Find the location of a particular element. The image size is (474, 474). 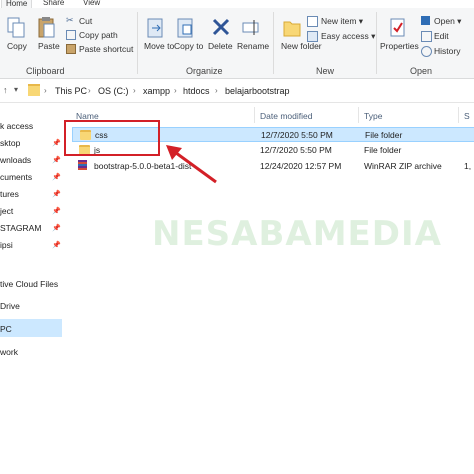

clipboard-group-label: Clipboard is located at coordinates (45, 71).